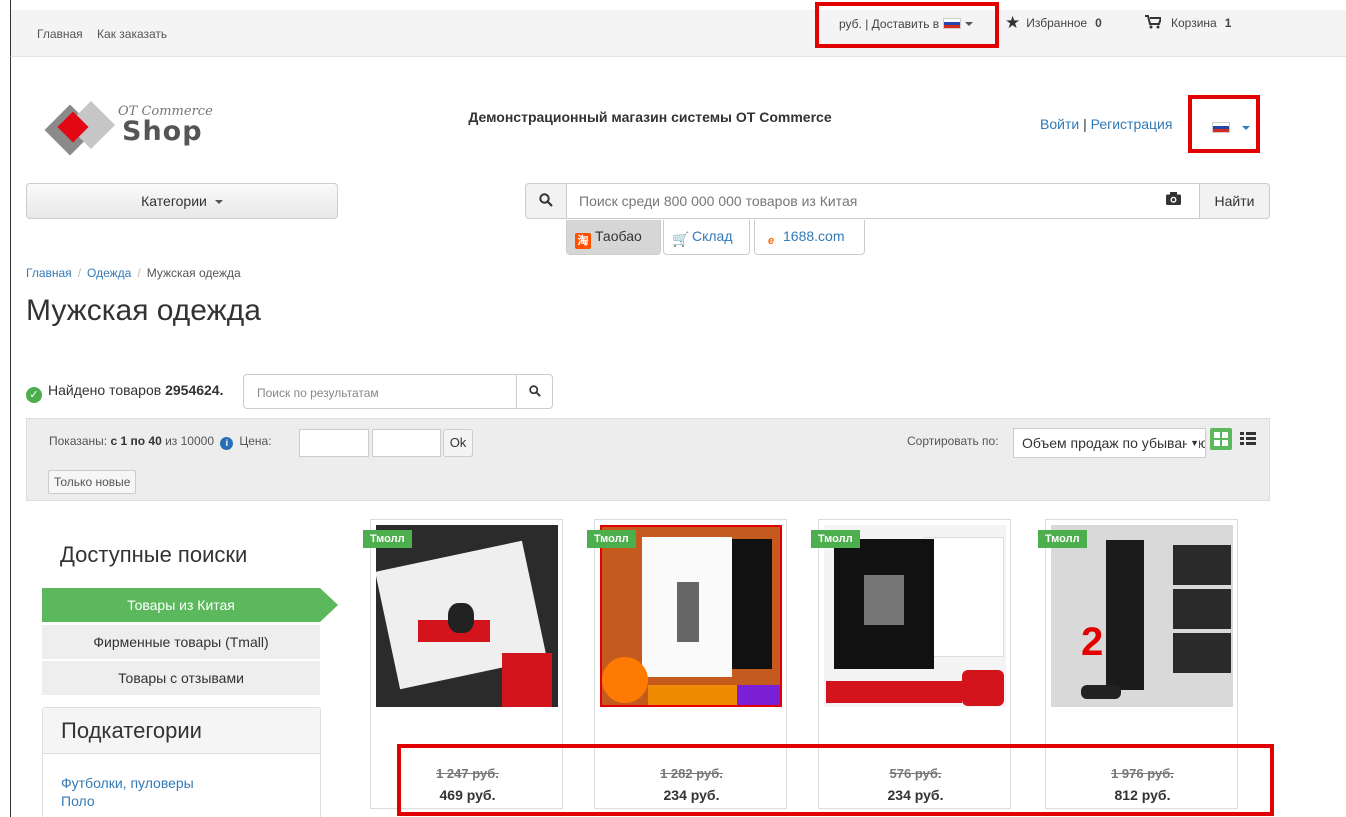 The width and height of the screenshot is (1346, 817). I want to click on nav-how-to-order-link: Как заказать, so click(132, 34).